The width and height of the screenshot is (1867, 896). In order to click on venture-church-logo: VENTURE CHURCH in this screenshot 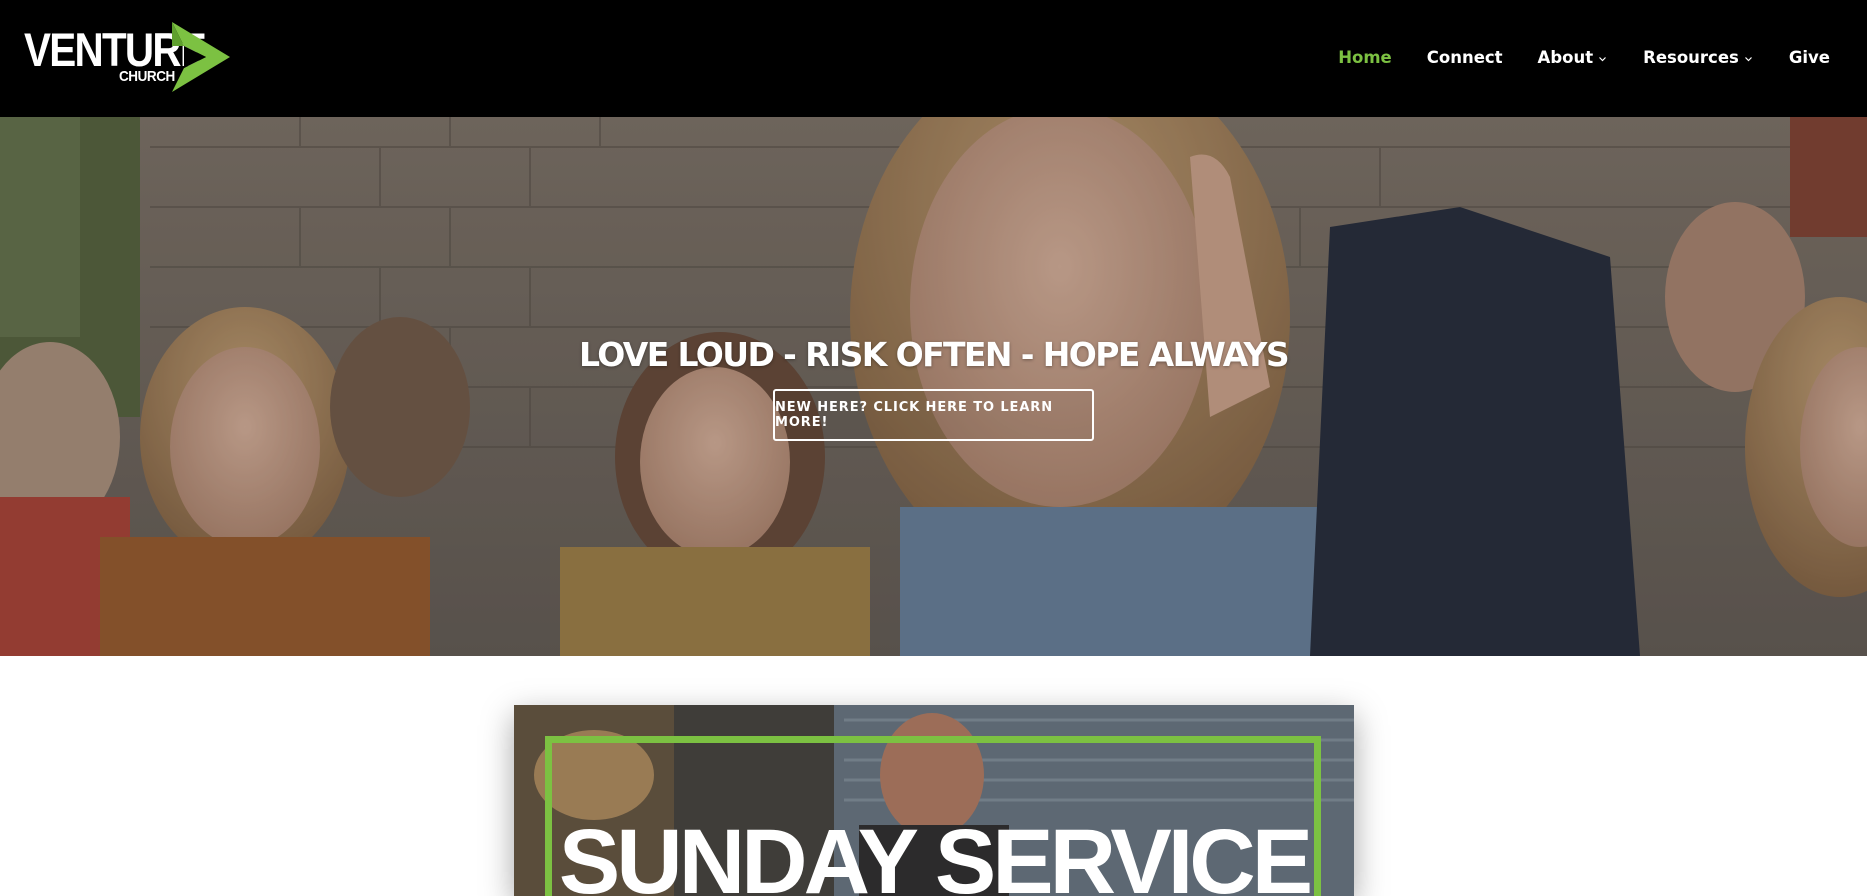, I will do `click(127, 58)`.